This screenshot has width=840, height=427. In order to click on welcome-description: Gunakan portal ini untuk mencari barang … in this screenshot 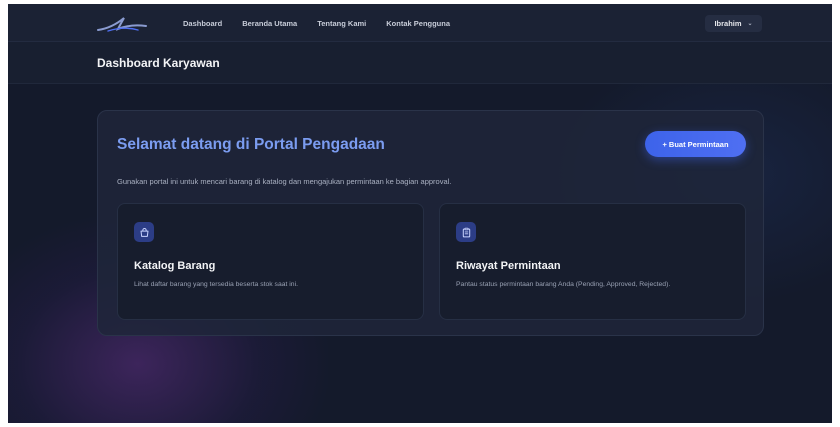, I will do `click(284, 181)`.